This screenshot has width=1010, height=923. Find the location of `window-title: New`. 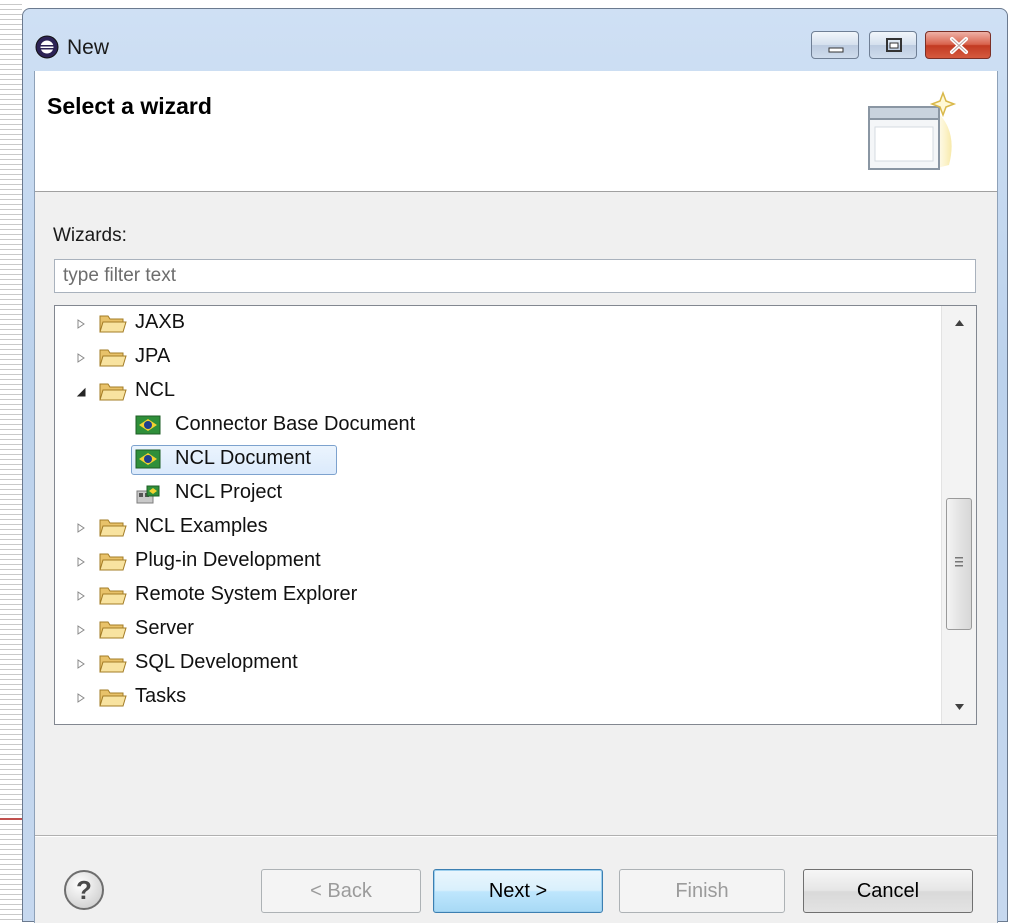

window-title: New is located at coordinates (88, 47).